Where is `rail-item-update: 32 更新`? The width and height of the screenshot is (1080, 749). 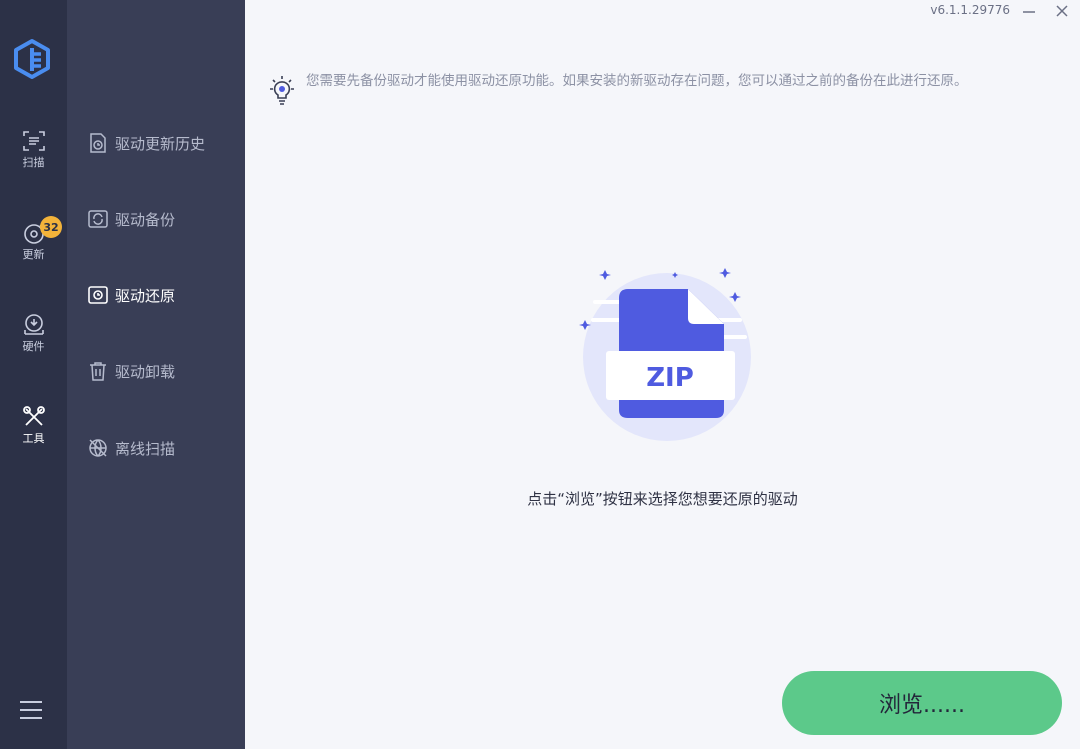 rail-item-update: 32 更新 is located at coordinates (33, 248).